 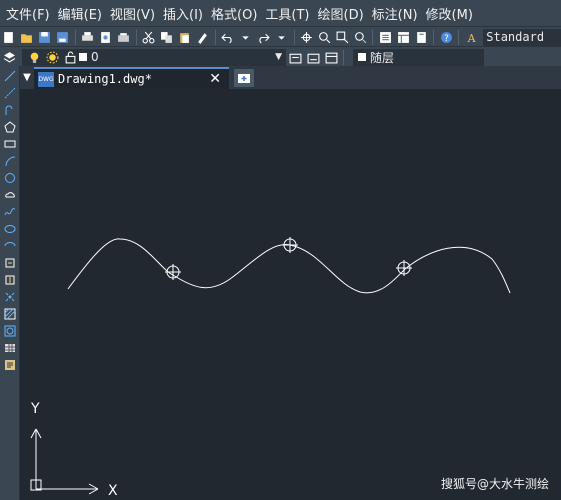 What do you see at coordinates (289, 266) in the screenshot?
I see `spline-curve` at bounding box center [289, 266].